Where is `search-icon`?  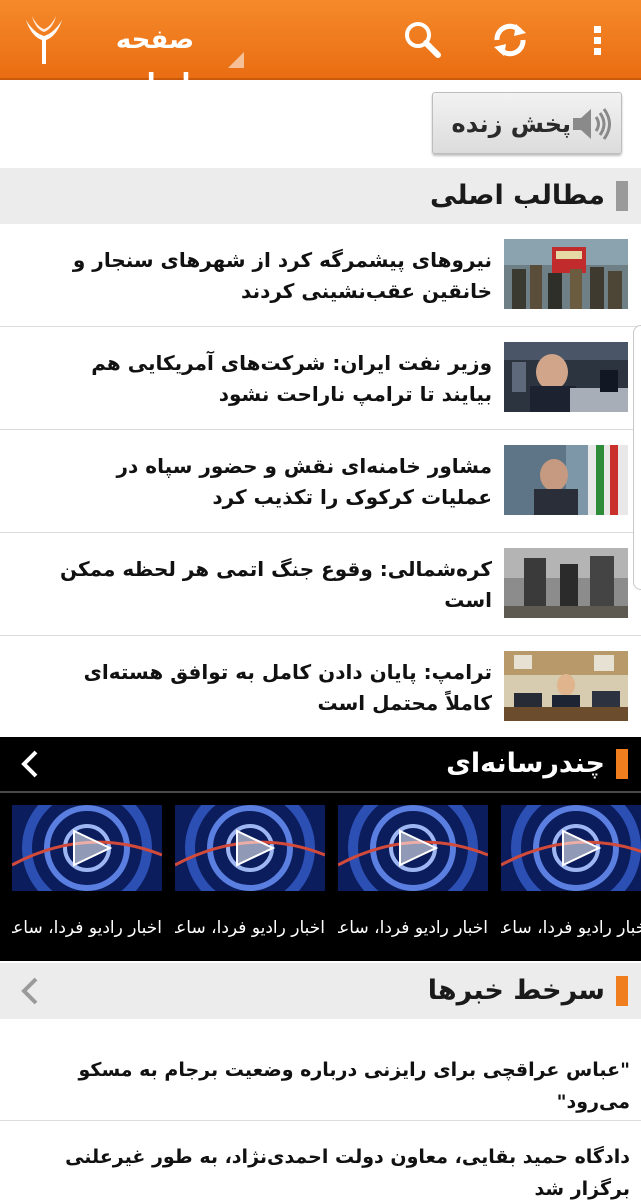
search-icon is located at coordinates (422, 40).